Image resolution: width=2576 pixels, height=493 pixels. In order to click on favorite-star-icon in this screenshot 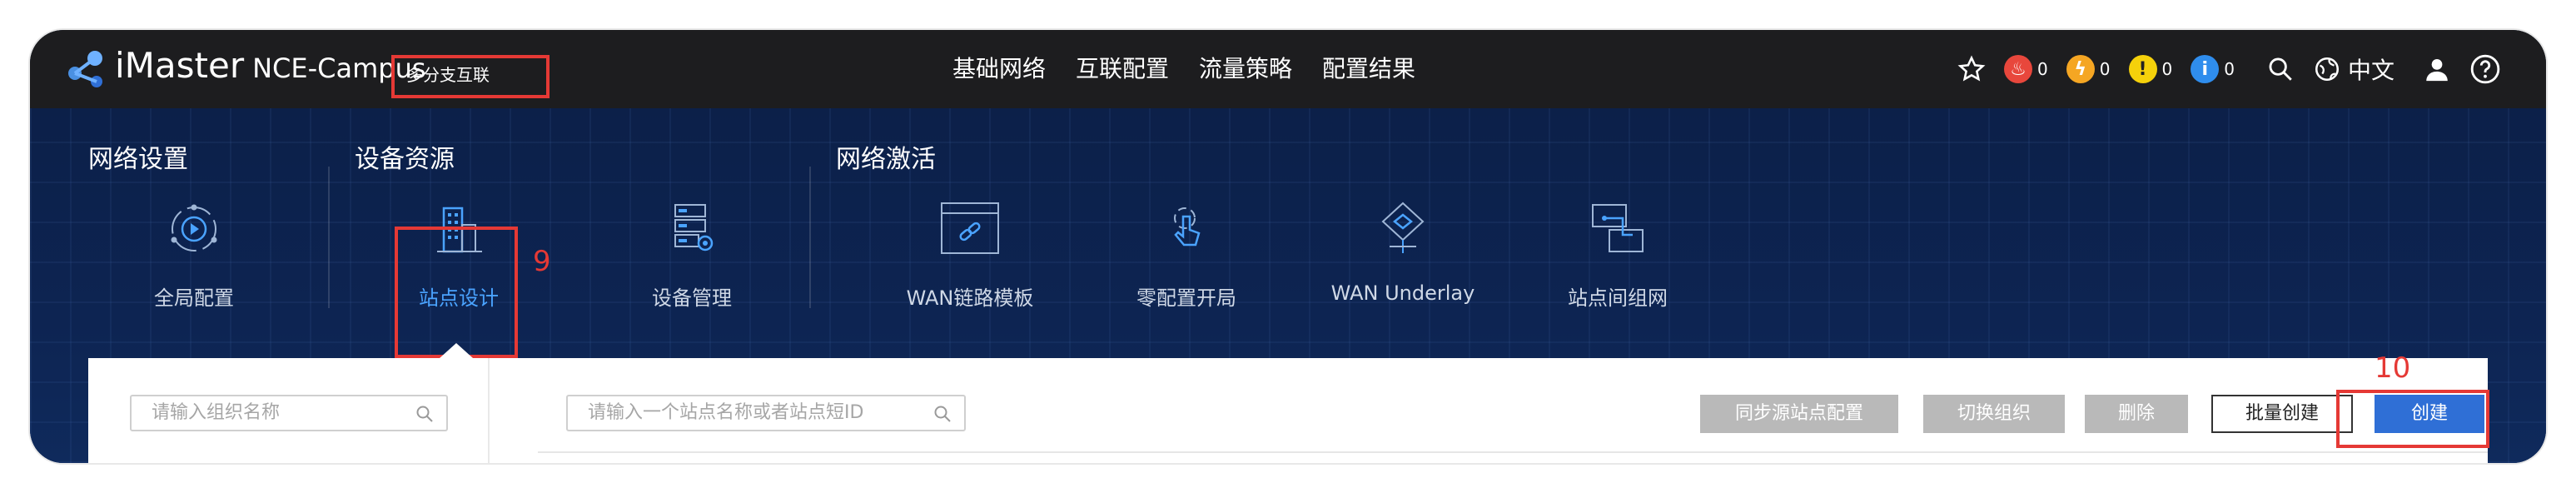, I will do `click(1971, 69)`.